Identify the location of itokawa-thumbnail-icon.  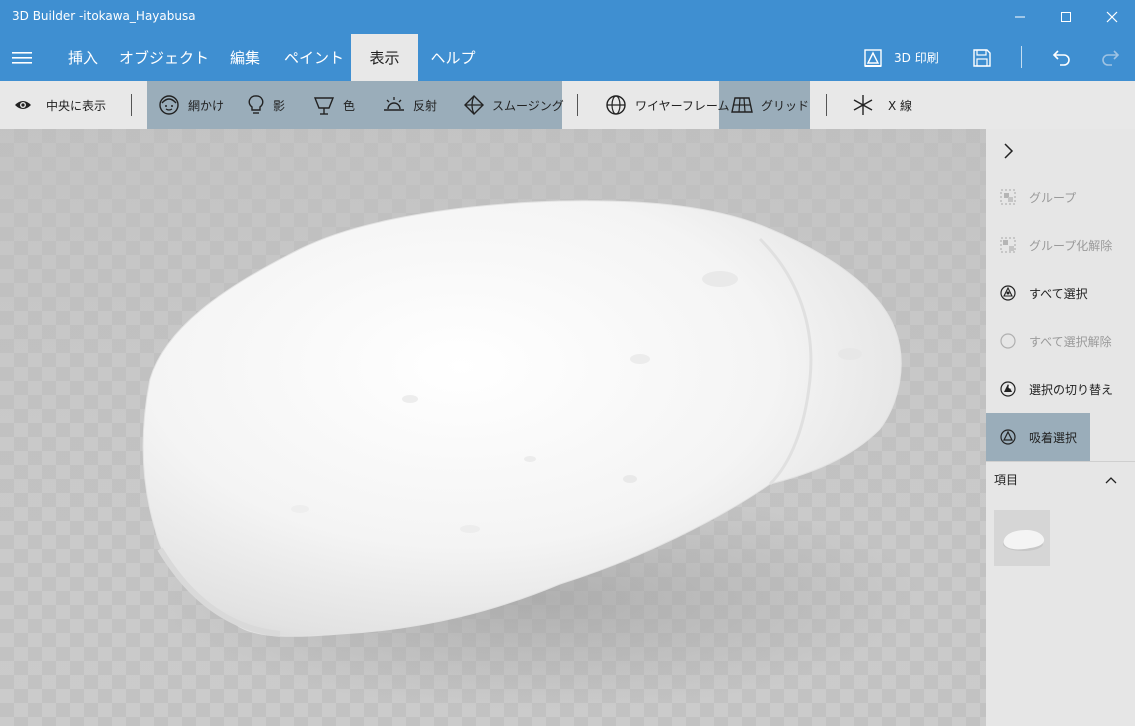
(1024, 540).